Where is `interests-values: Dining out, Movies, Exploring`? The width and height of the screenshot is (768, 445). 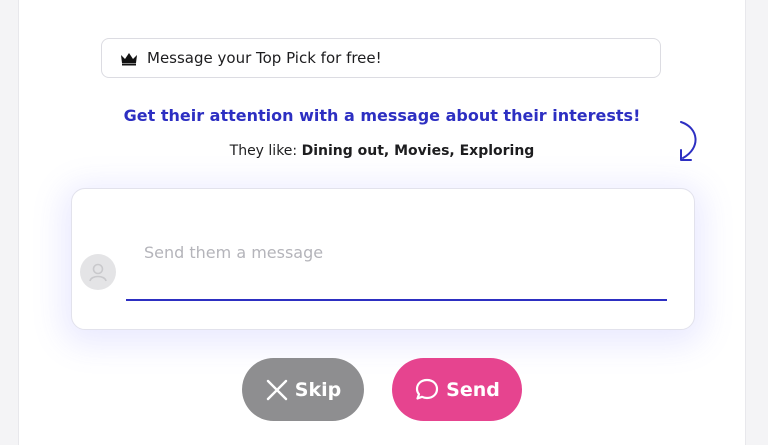
interests-values: Dining out, Movies, Exploring is located at coordinates (418, 151).